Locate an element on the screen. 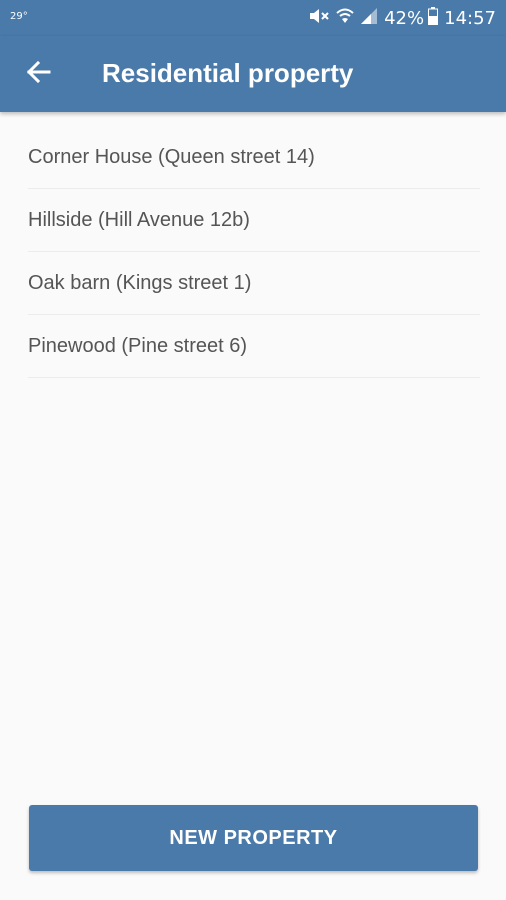 The image size is (506, 900). property-item: Corner House (Queen street 14) is located at coordinates (254, 157).